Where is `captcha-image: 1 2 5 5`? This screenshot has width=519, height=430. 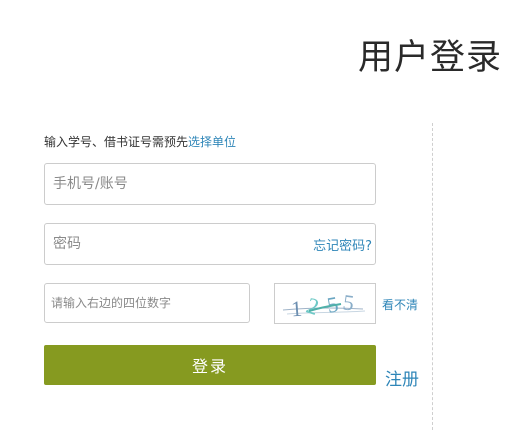 captcha-image: 1 2 5 5 is located at coordinates (325, 303).